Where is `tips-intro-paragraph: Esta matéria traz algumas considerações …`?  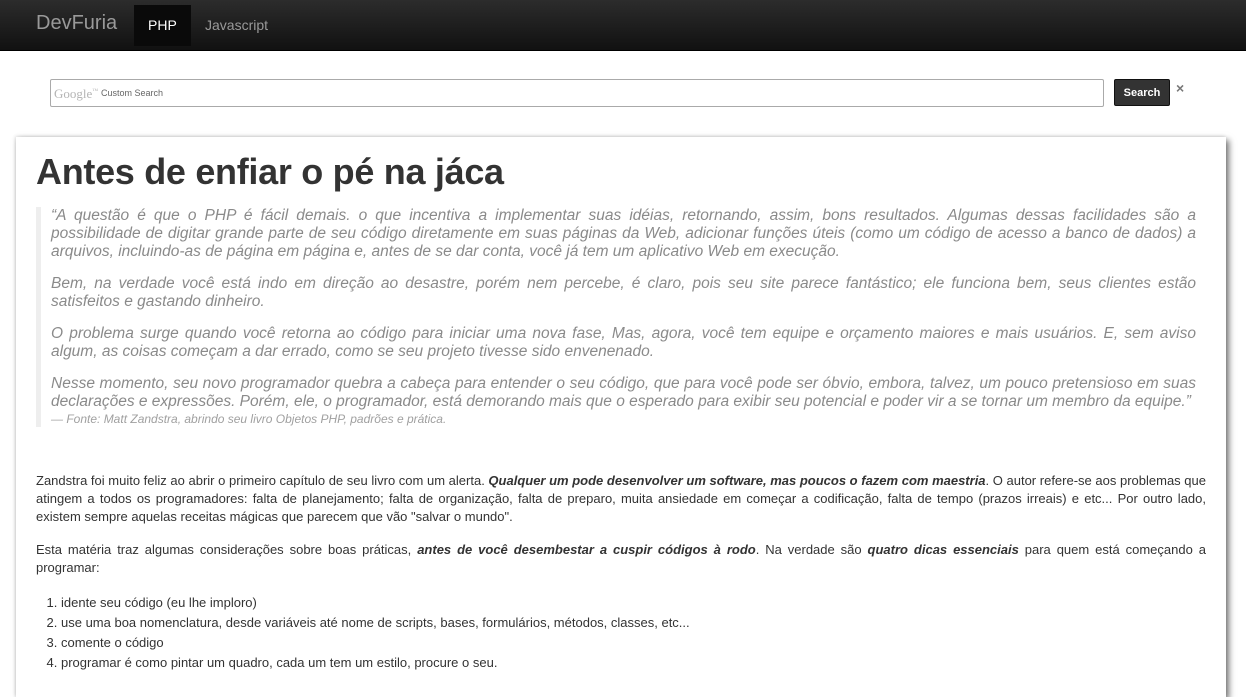 tips-intro-paragraph: Esta matéria traz algumas considerações … is located at coordinates (621, 558).